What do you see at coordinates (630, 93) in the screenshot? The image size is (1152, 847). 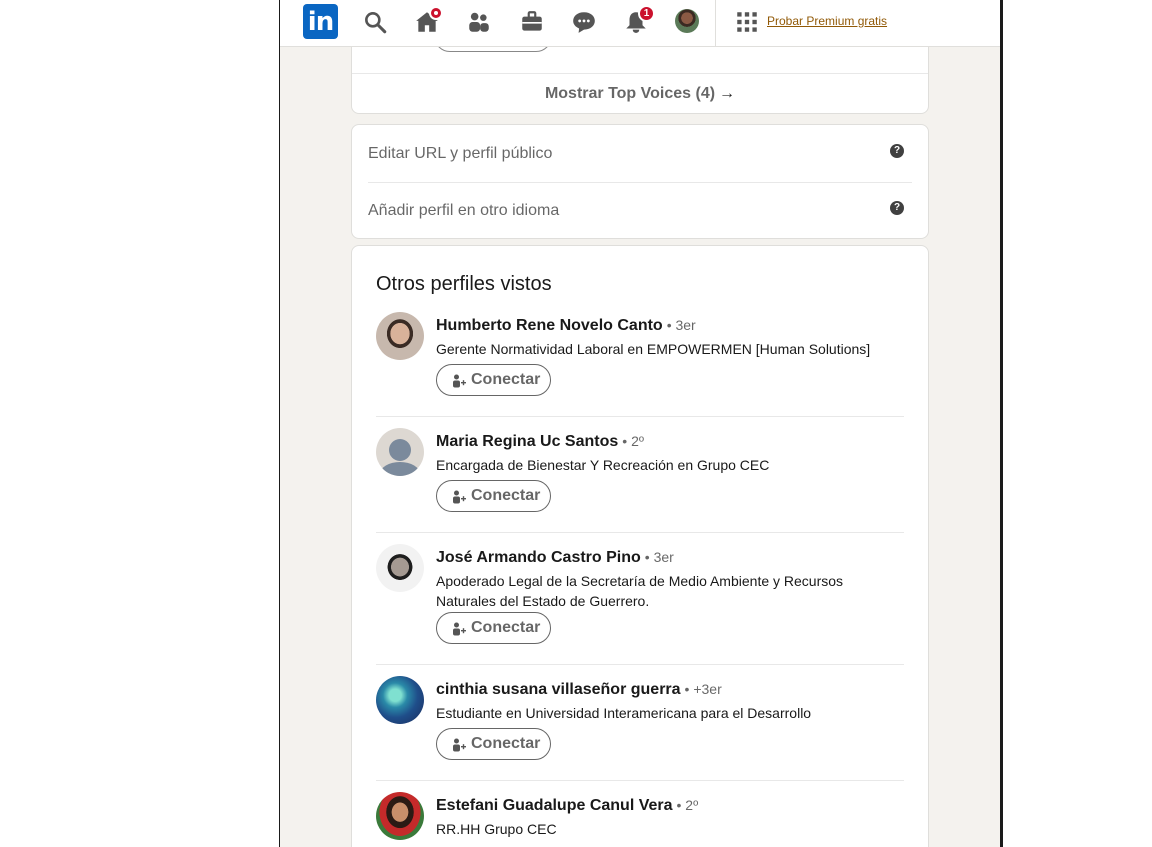 I see `show-top-voices-label: Mostrar Top Voices (4)` at bounding box center [630, 93].